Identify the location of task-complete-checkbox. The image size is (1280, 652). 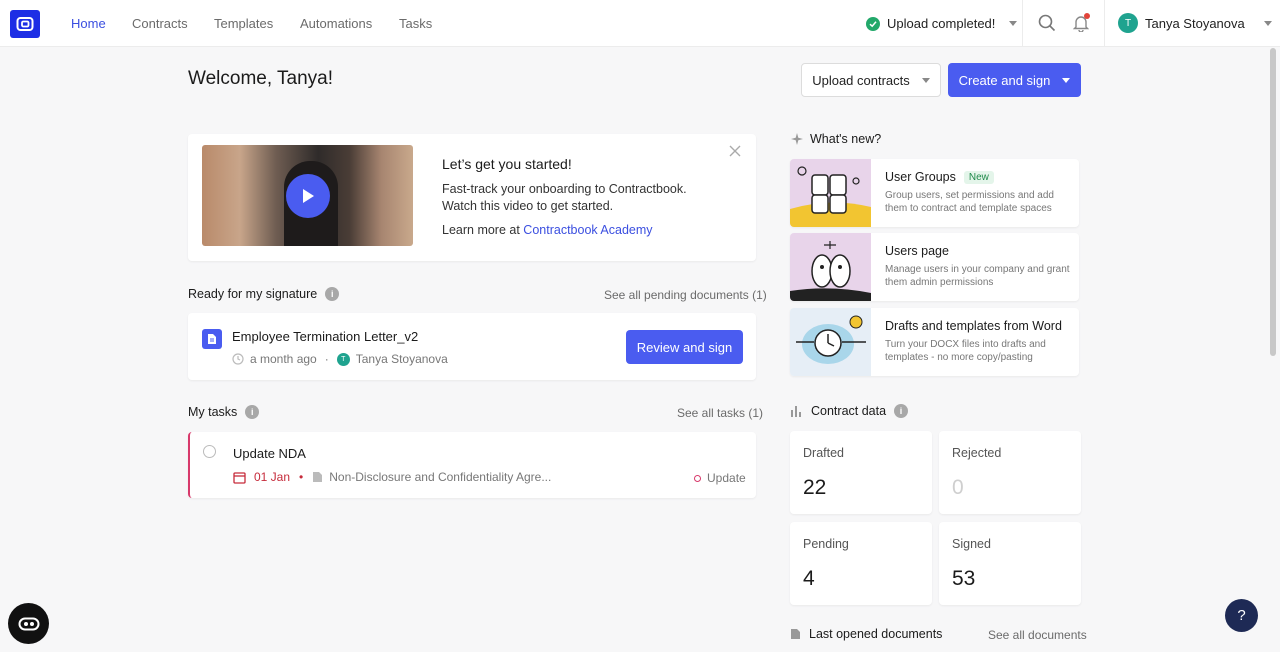
(209, 451).